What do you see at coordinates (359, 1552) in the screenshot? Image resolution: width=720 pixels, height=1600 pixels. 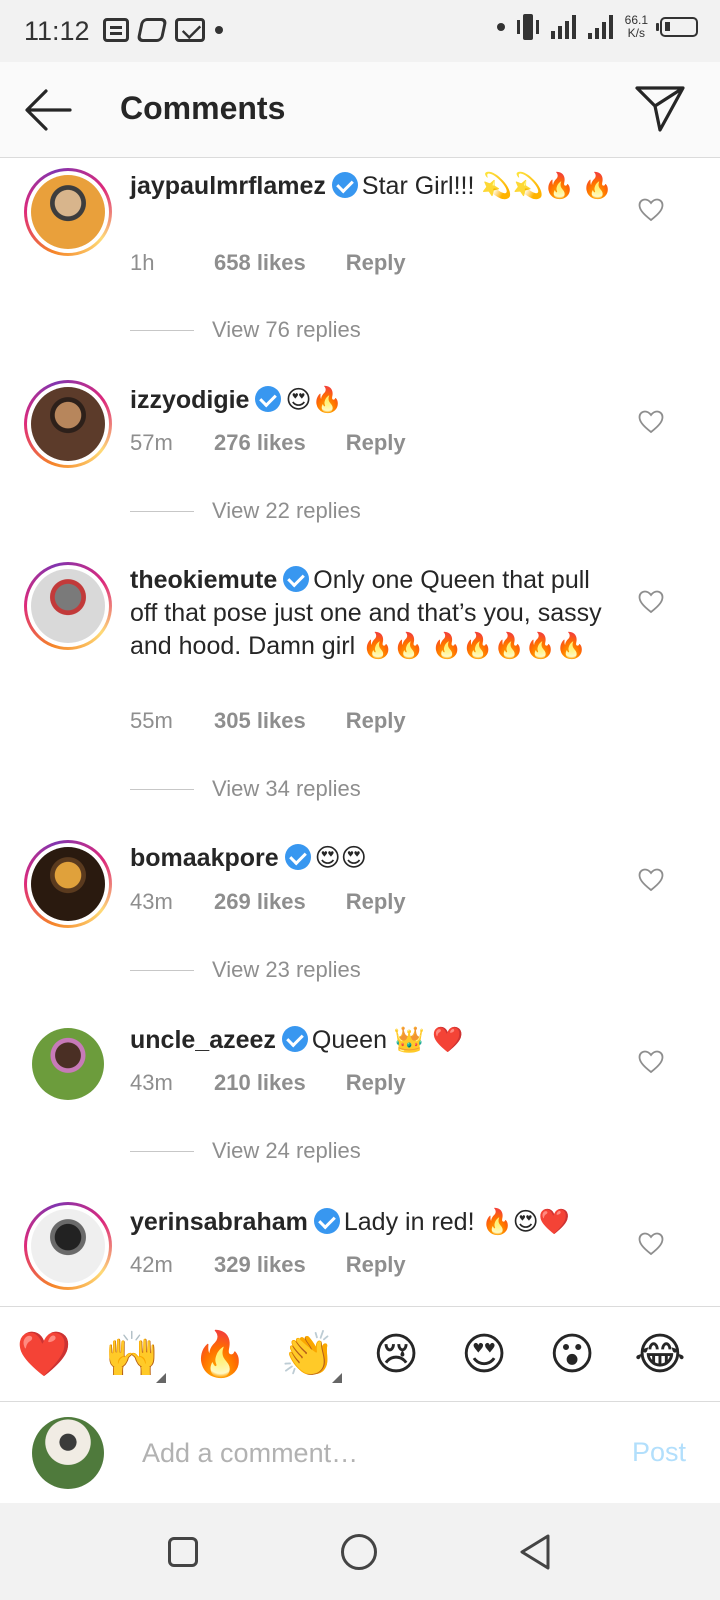 I see `circle-icon` at bounding box center [359, 1552].